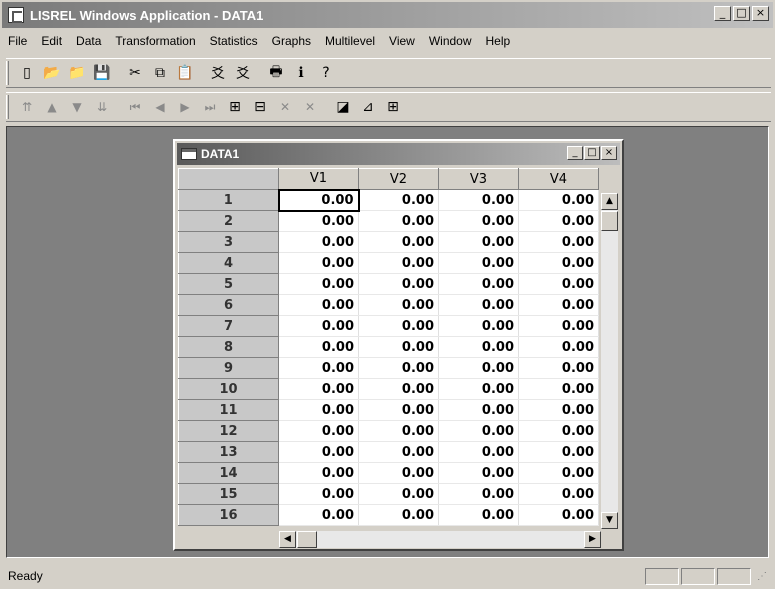 This screenshot has width=775, height=589. What do you see at coordinates (218, 73) in the screenshot?
I see `syntax-icon: 爻` at bounding box center [218, 73].